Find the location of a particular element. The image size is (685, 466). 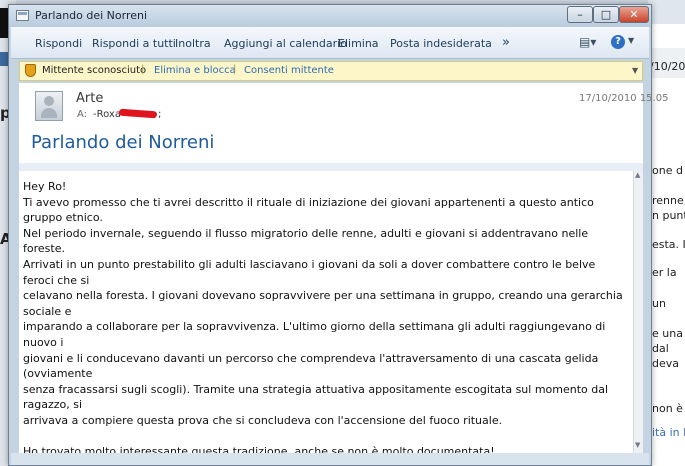

minimize-button: – is located at coordinates (580, 14).